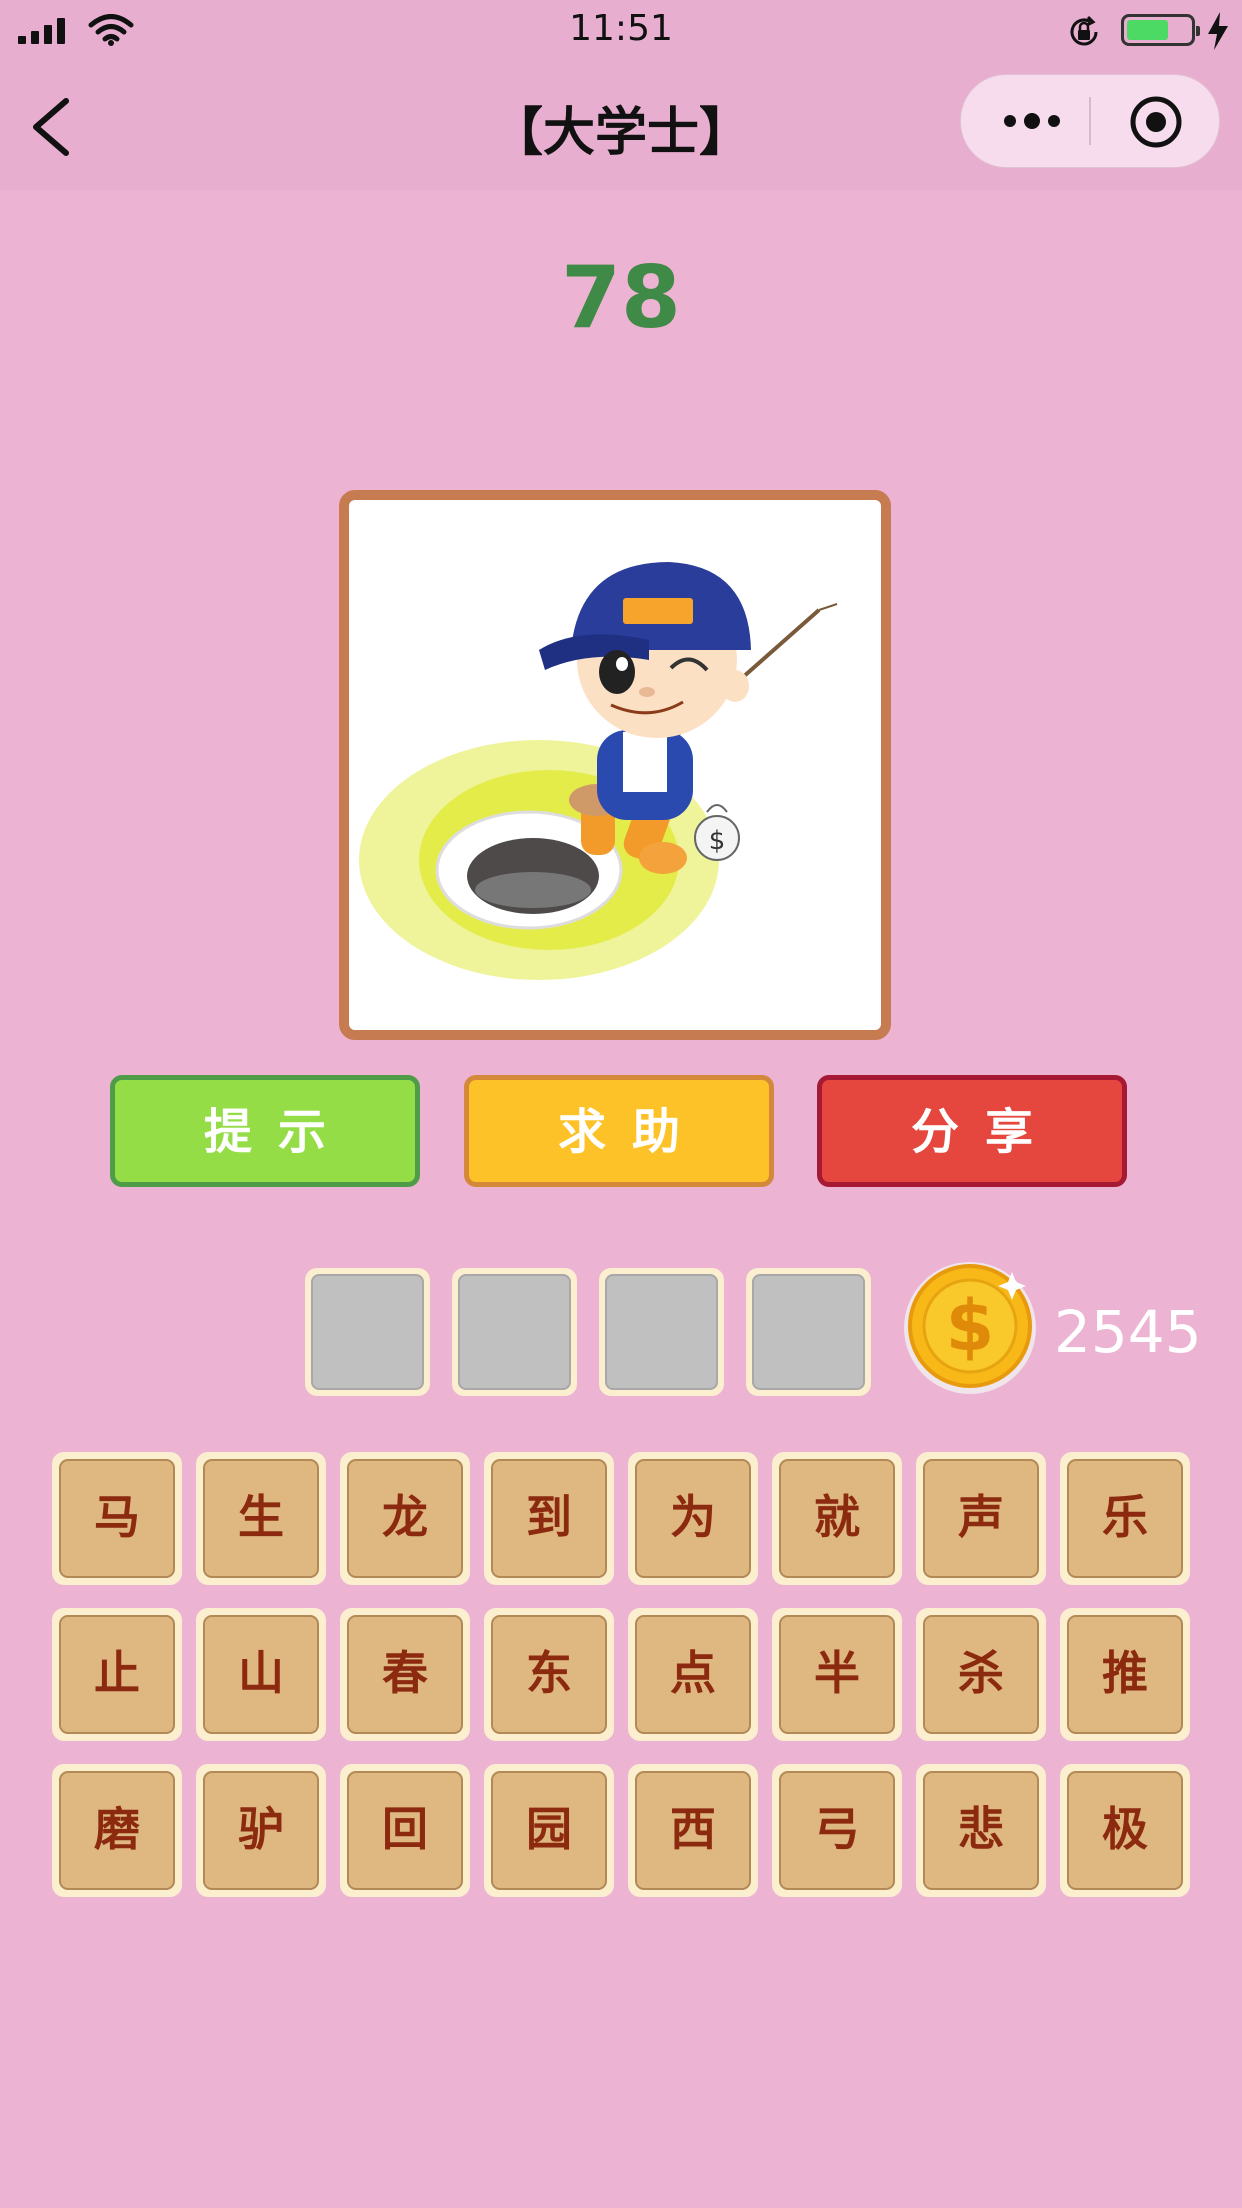 The height and width of the screenshot is (2208, 1242). Describe the element at coordinates (972, 1131) in the screenshot. I see `share-button: 分享` at that location.